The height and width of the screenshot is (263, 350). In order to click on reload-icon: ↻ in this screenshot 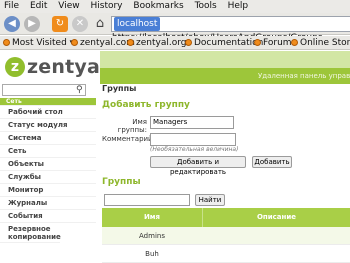, I will do `click(60, 24)`.